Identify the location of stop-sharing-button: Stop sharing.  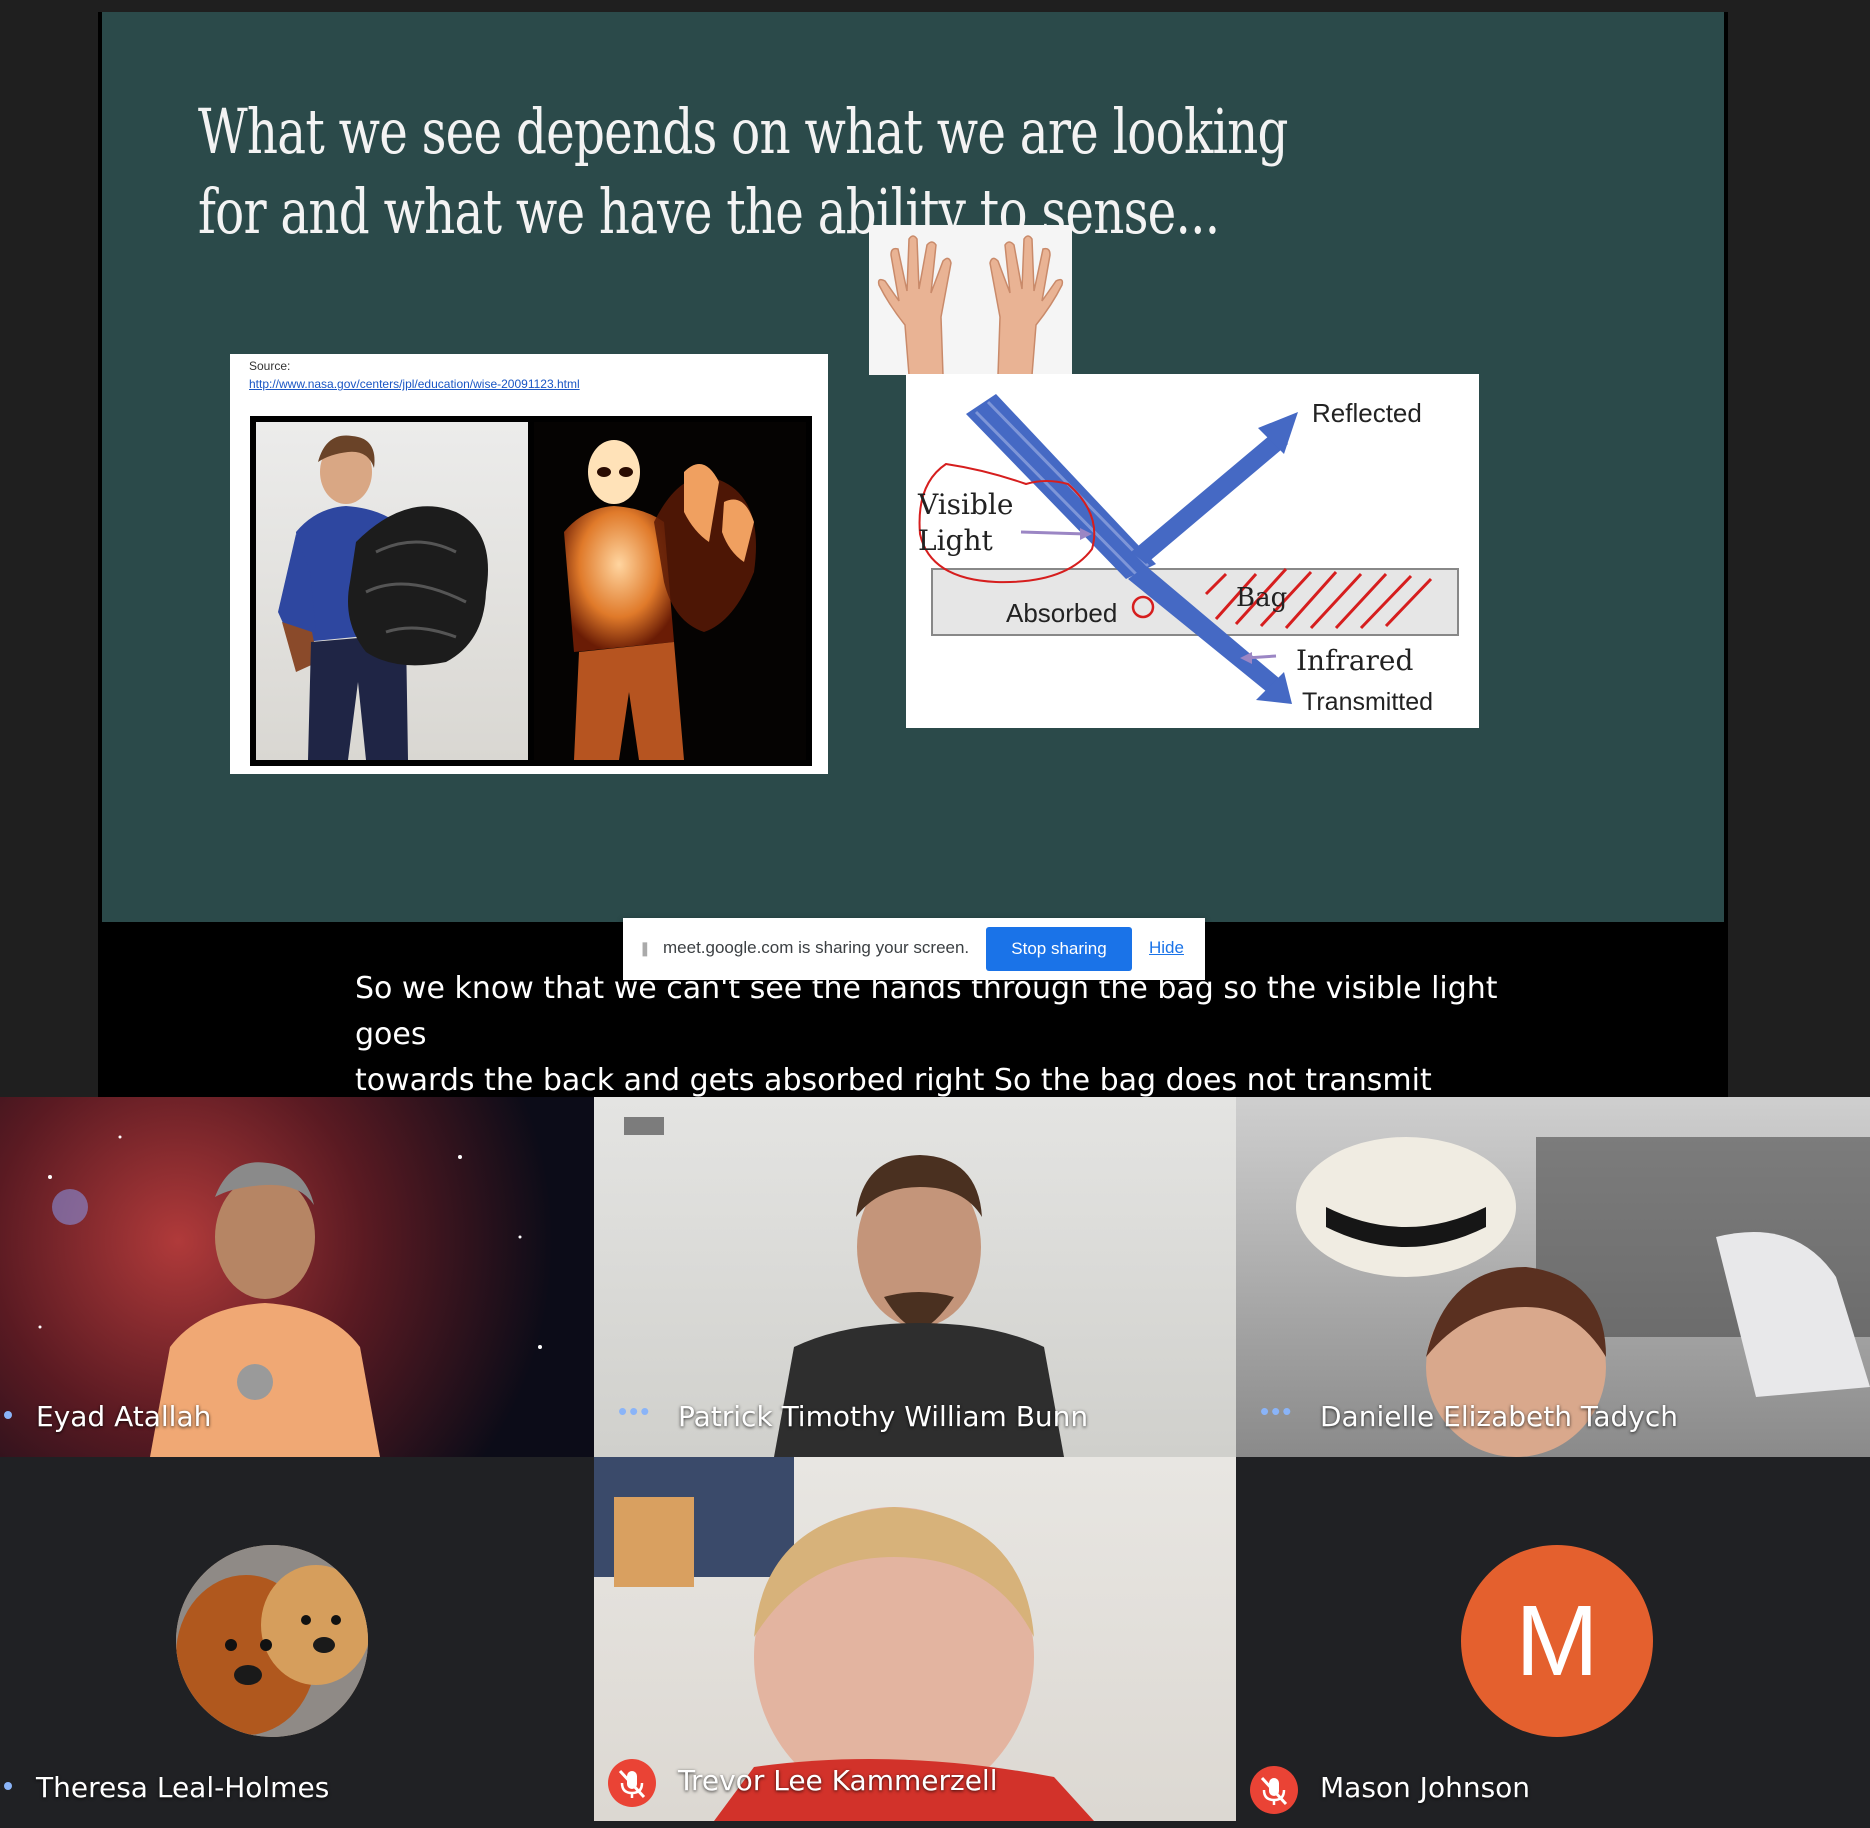
(1059, 949).